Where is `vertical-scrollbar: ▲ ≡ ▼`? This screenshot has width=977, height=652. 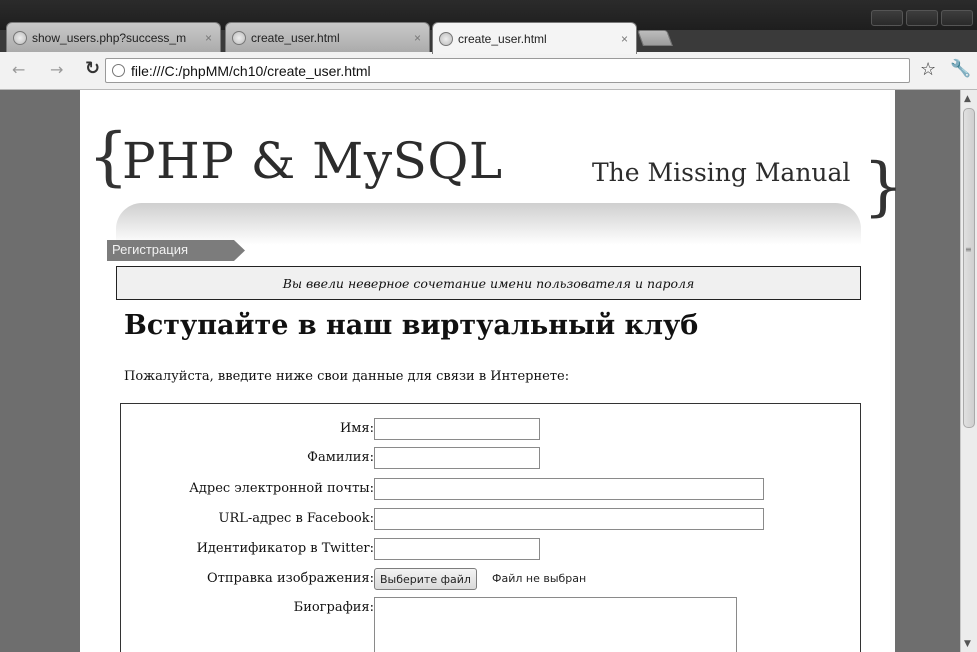
vertical-scrollbar: ▲ ≡ ▼ is located at coordinates (968, 371).